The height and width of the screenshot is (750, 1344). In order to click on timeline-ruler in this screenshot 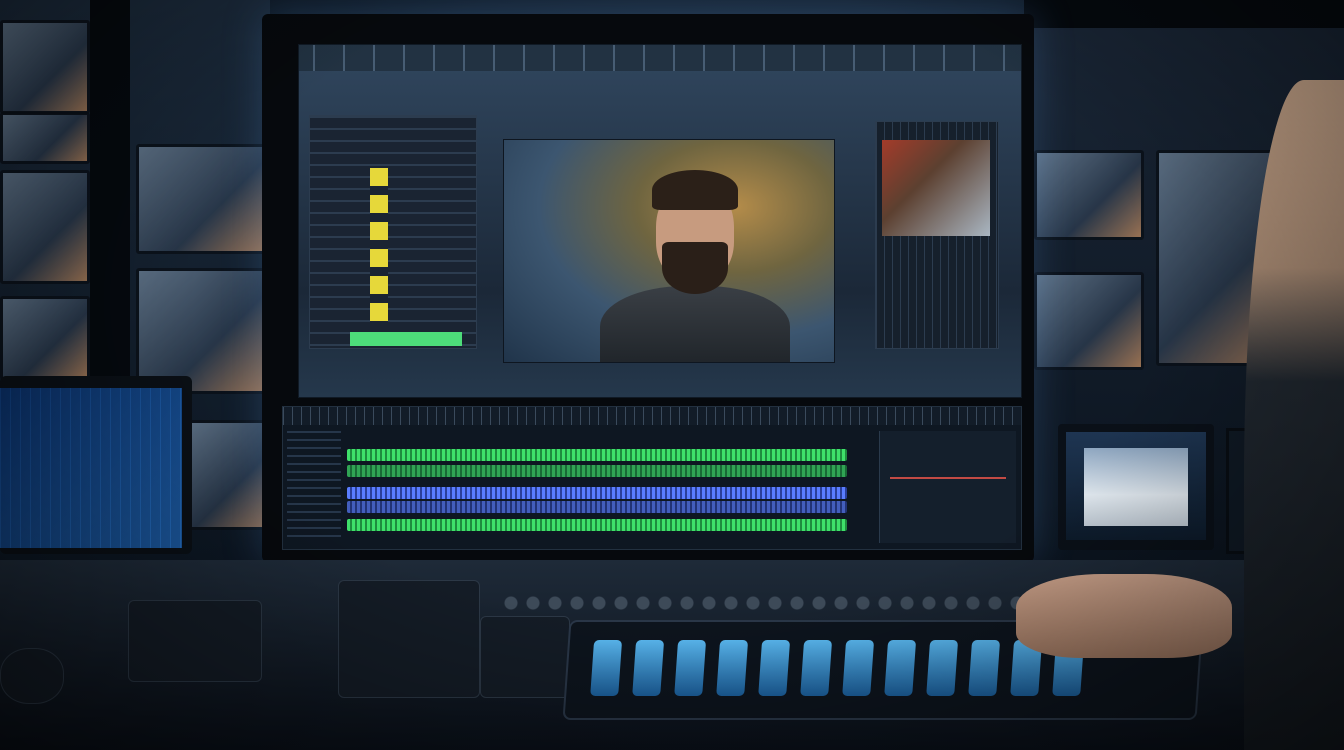, I will do `click(652, 416)`.